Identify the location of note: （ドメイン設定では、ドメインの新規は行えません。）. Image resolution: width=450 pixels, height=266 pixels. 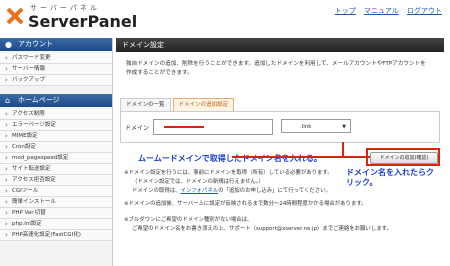
(198, 182).